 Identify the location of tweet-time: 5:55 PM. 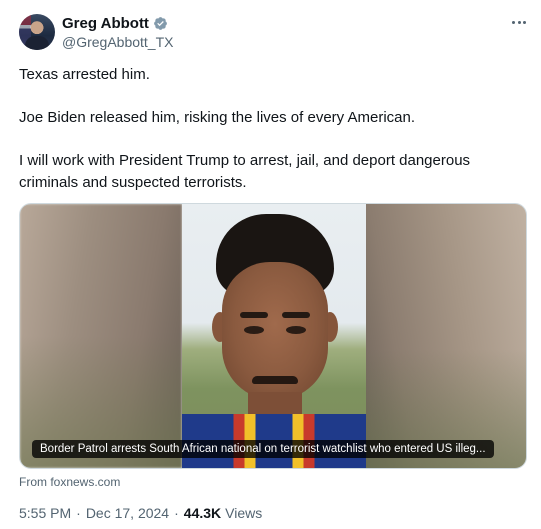
(45, 513).